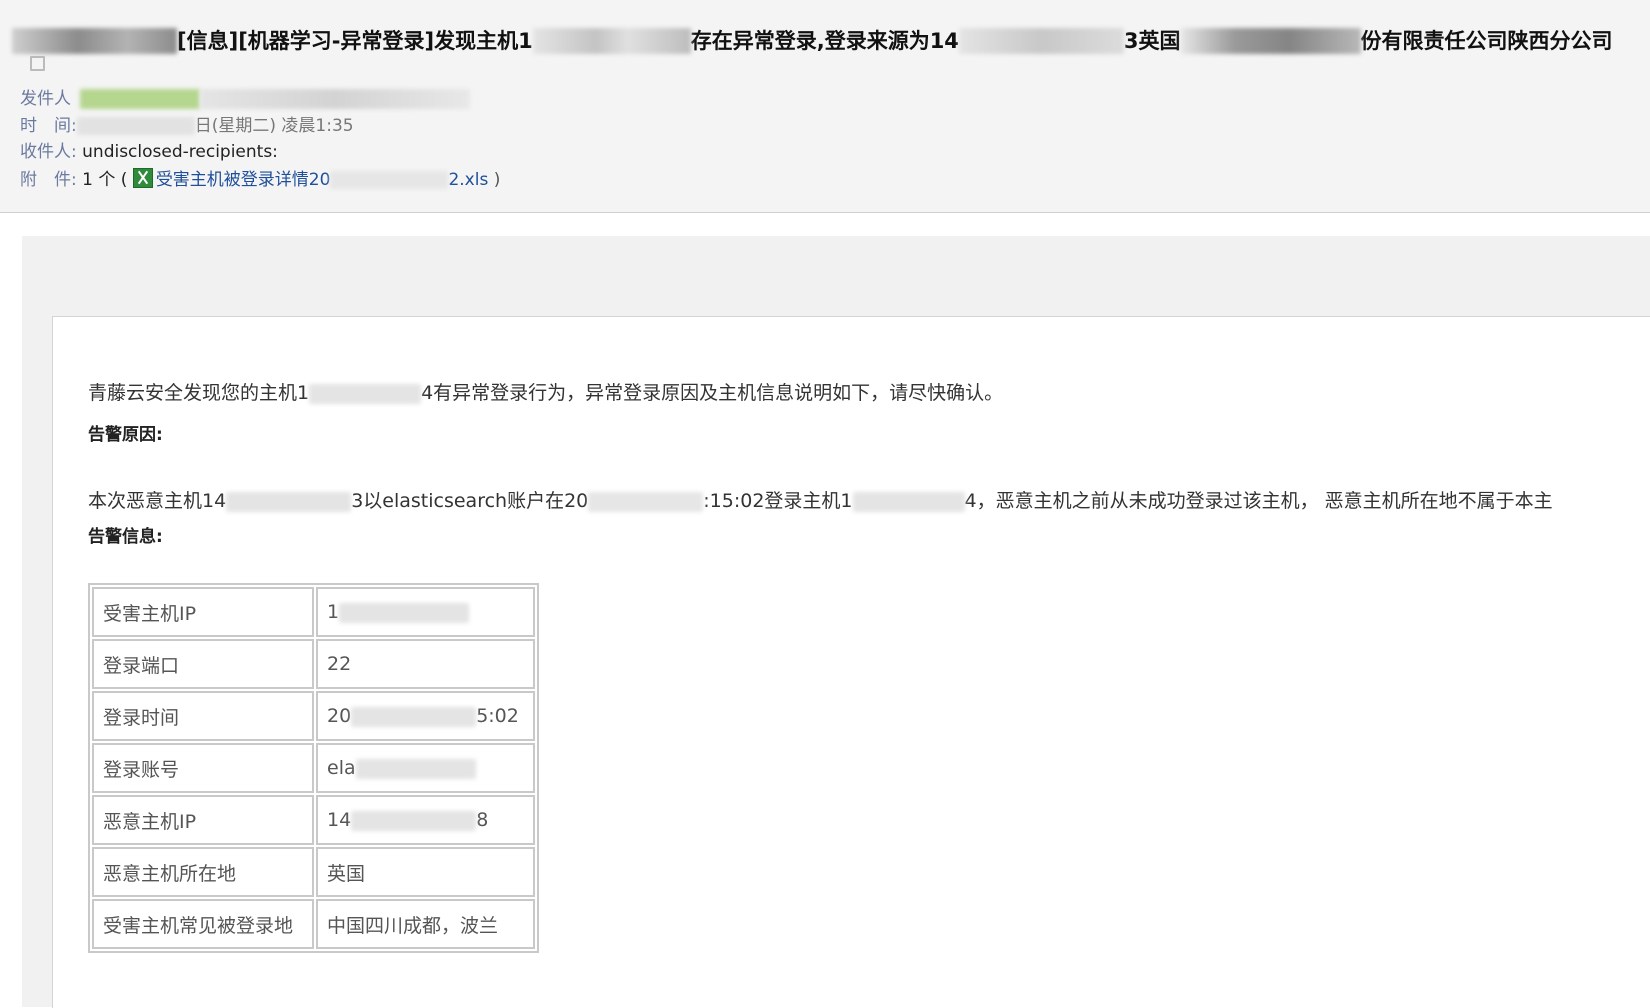 This screenshot has height=1008, width=1650. Describe the element at coordinates (346, 873) in the screenshot. I see `value-prefix: 英国` at that location.